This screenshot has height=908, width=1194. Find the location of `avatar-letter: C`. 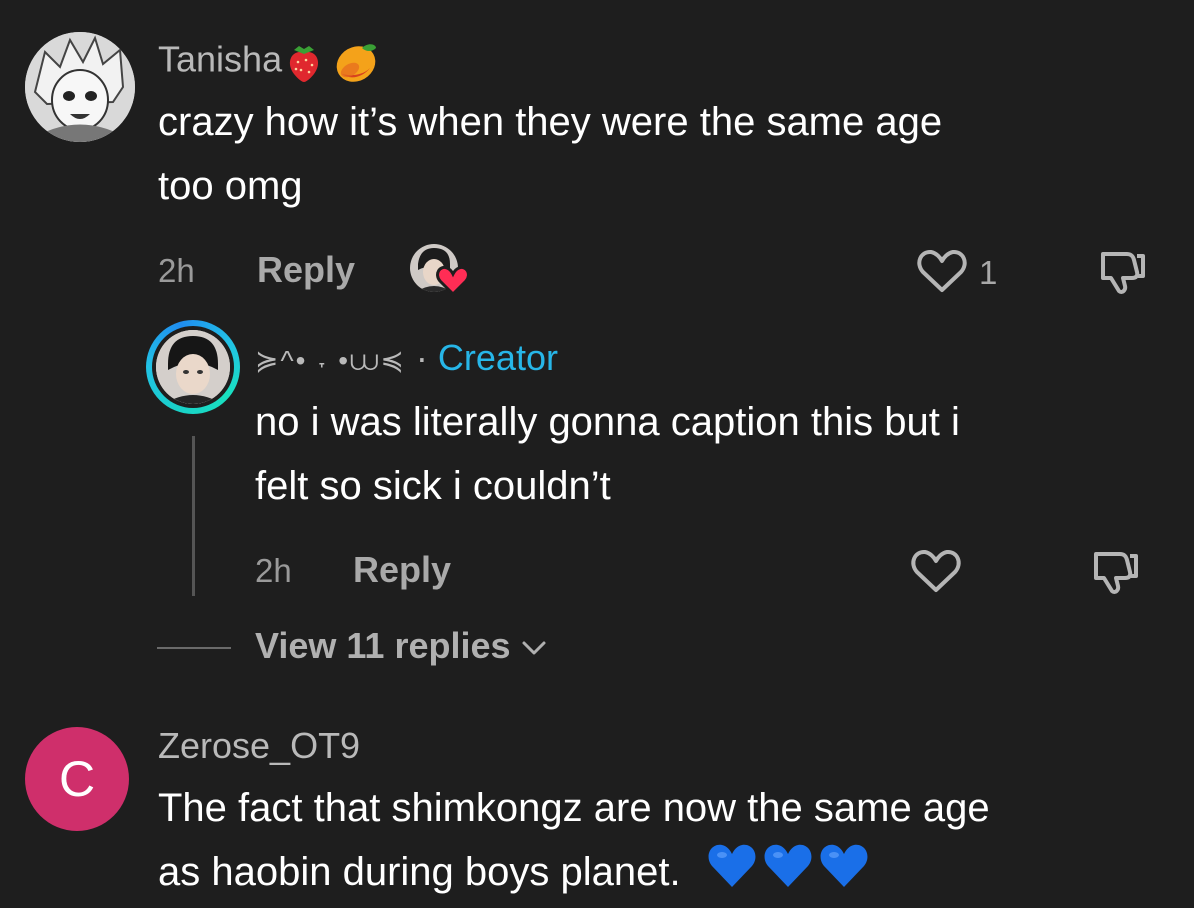

avatar-letter: C is located at coordinates (77, 779).